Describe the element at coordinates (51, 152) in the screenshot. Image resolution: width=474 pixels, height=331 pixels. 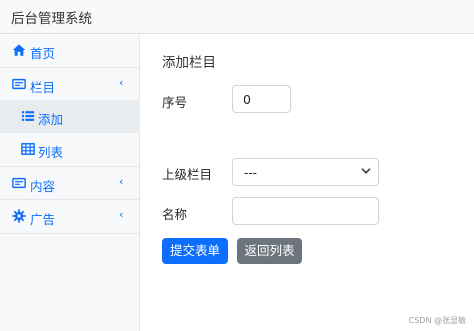
I see `sidebar-item-label: 列表` at that location.